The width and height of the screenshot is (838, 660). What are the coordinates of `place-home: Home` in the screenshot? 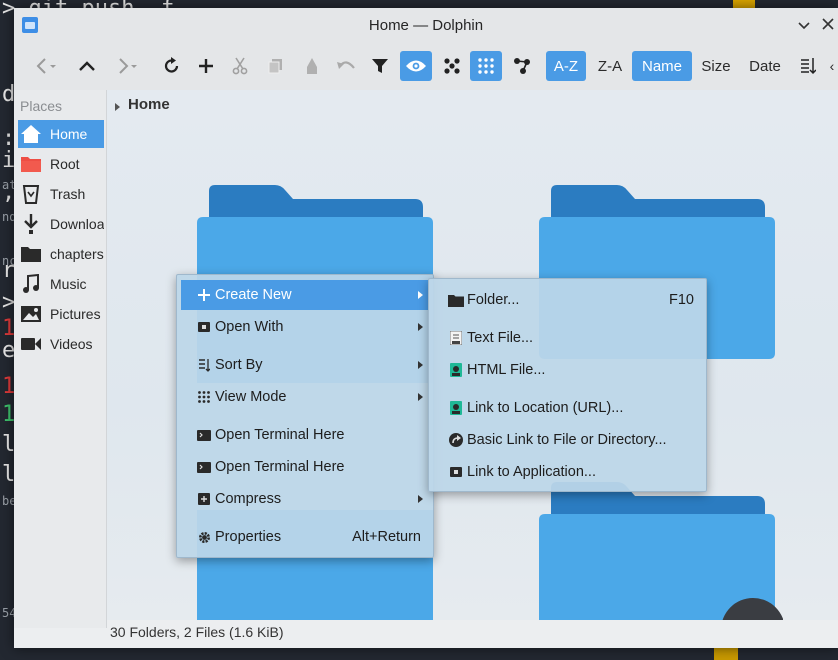 It's located at (61, 134).